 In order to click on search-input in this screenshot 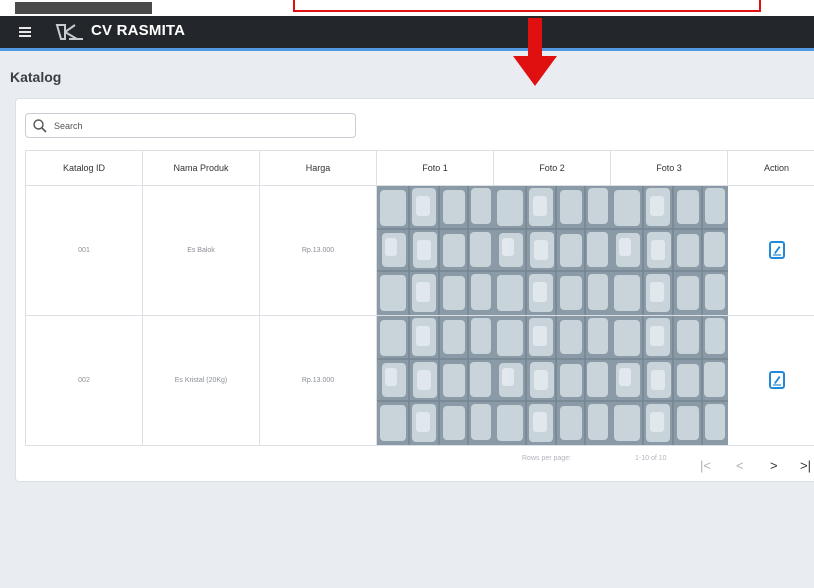, I will do `click(199, 125)`.